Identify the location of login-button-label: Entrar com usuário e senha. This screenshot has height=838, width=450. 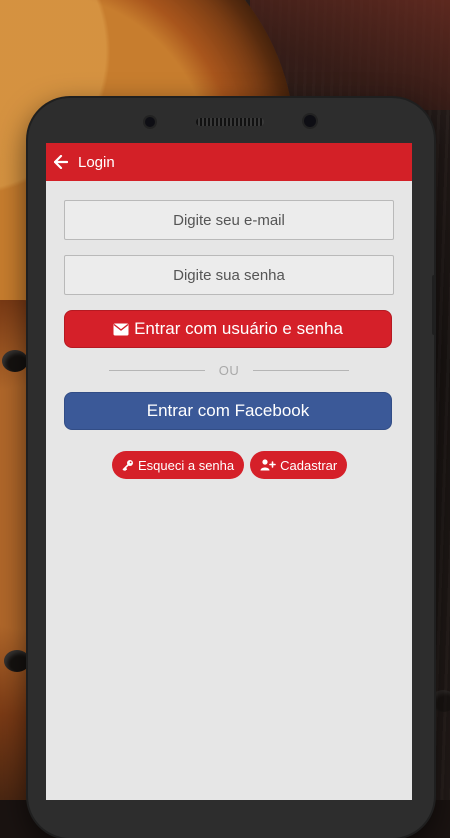
(238, 328).